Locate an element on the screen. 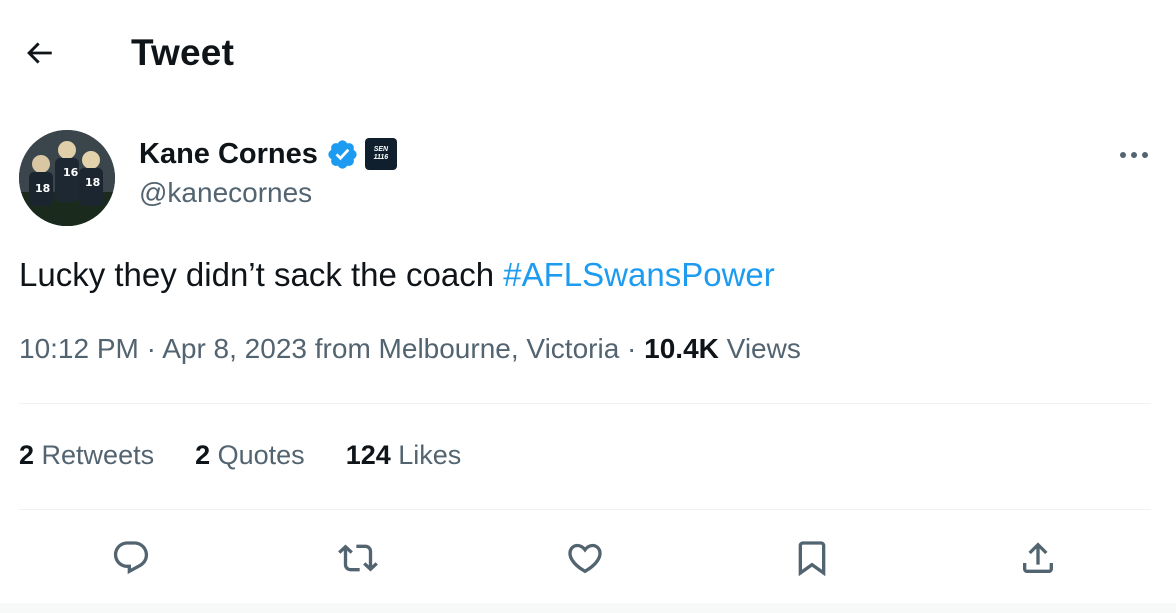 The height and width of the screenshot is (613, 1176). tweet-body: Lucky they didn’t sack the coach is located at coordinates (261, 274).